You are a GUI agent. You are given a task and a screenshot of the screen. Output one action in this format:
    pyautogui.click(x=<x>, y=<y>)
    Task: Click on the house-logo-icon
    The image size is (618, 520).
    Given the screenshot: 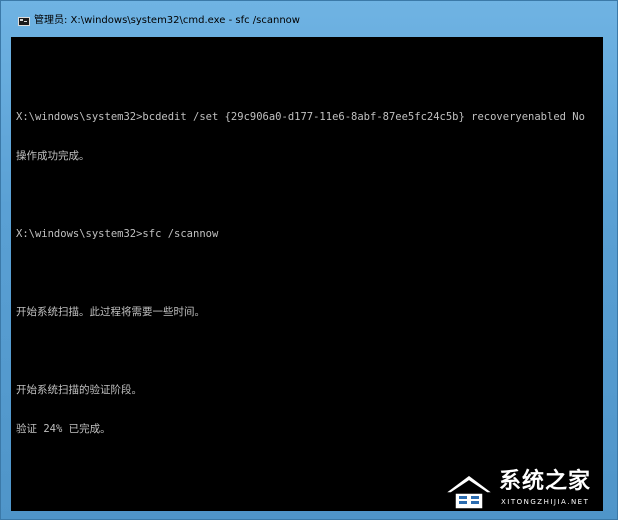 What is the action you would take?
    pyautogui.click(x=469, y=492)
    